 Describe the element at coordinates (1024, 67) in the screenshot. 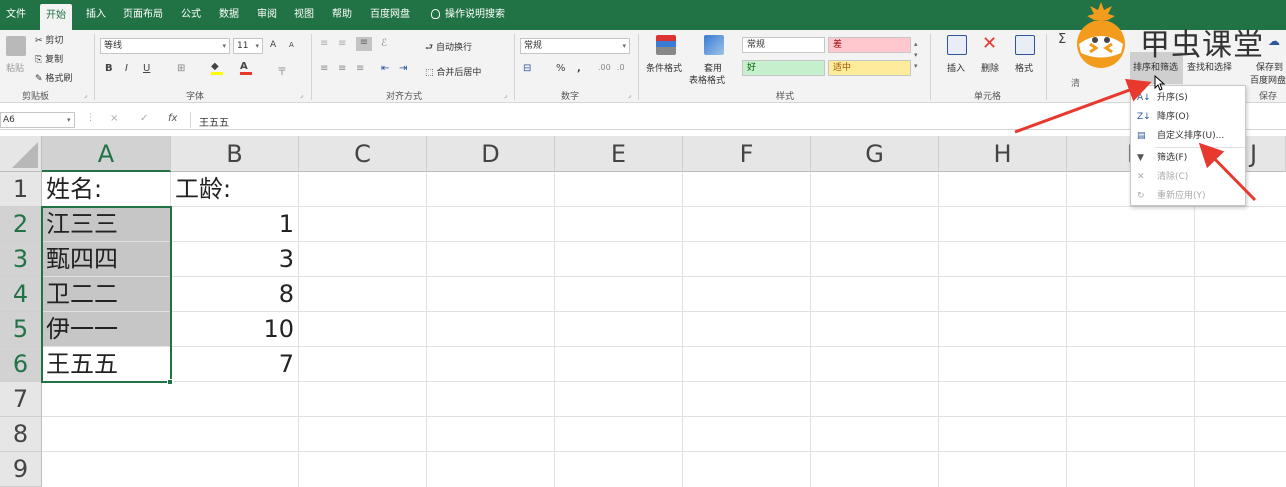

I see `format-cells-button: 格式` at that location.